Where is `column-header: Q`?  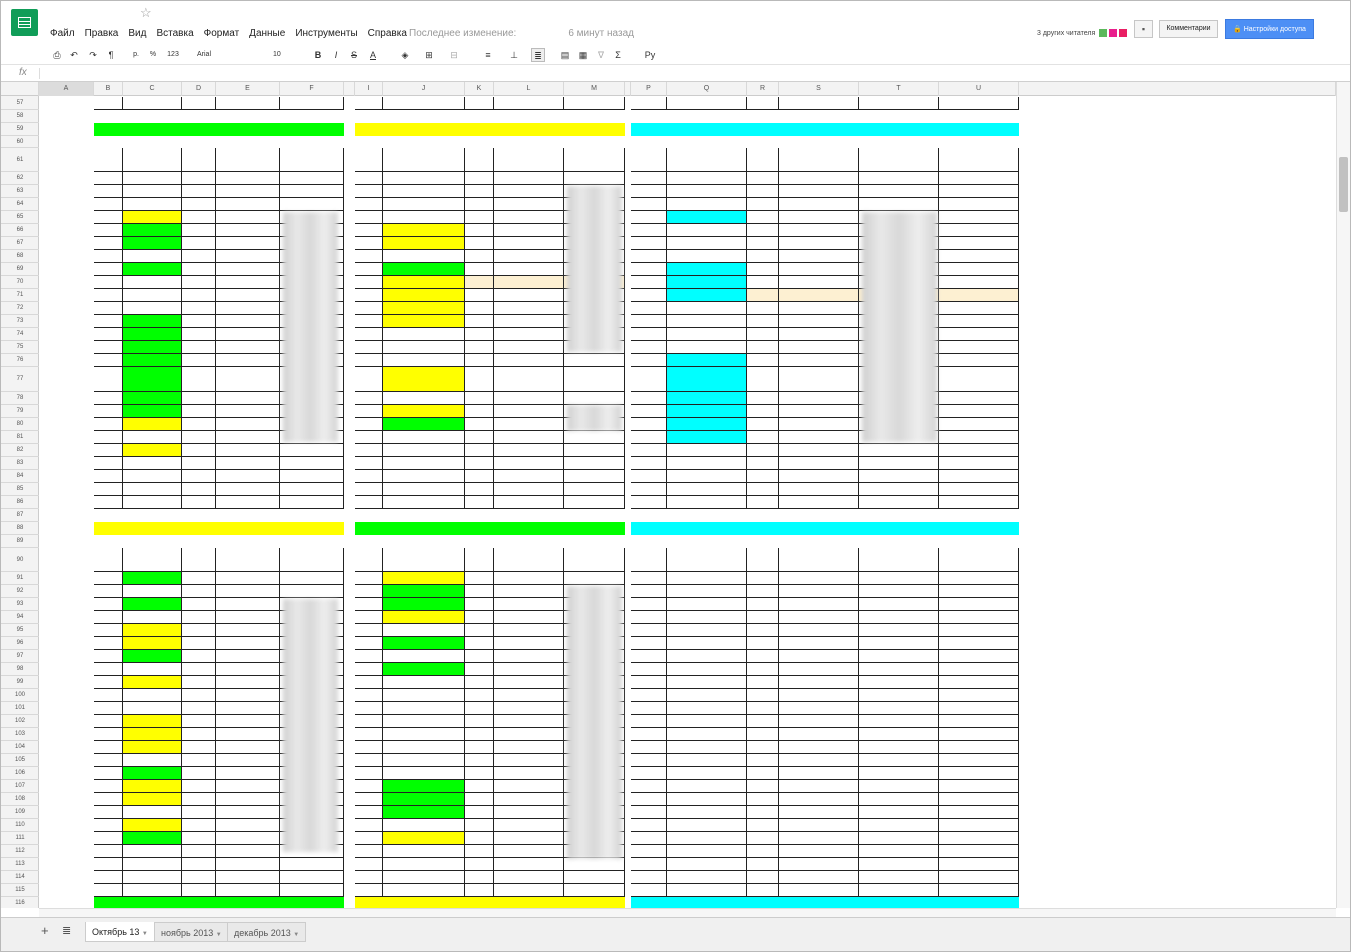
column-header: Q is located at coordinates (707, 89).